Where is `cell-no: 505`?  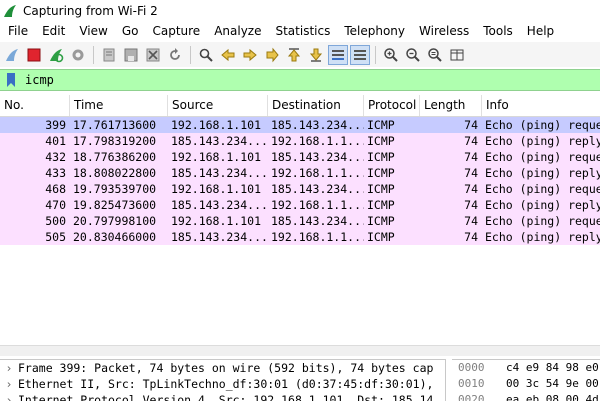
cell-no: 505 is located at coordinates (55, 237).